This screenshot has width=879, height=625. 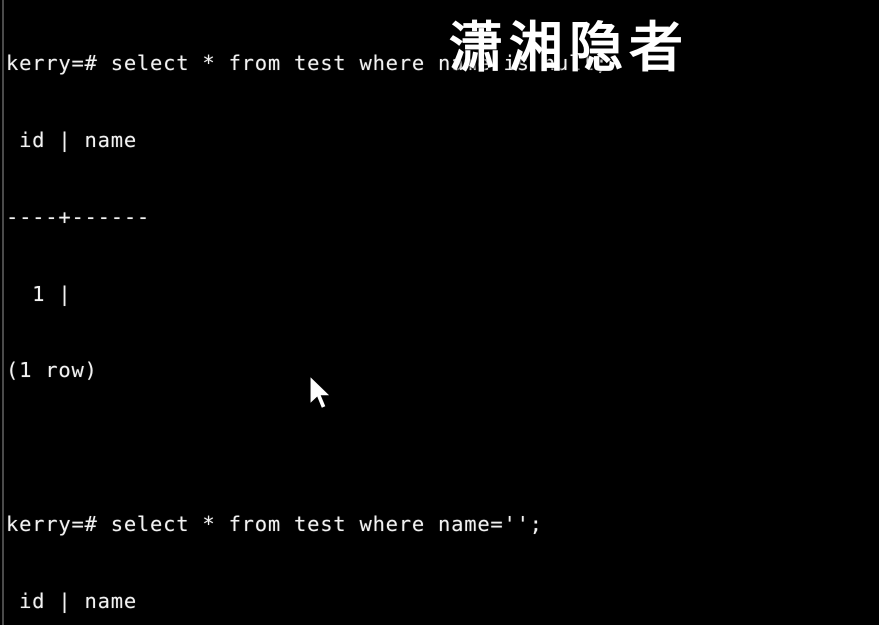 What do you see at coordinates (3, 312) in the screenshot?
I see `terminal-left-edge-rule` at bounding box center [3, 312].